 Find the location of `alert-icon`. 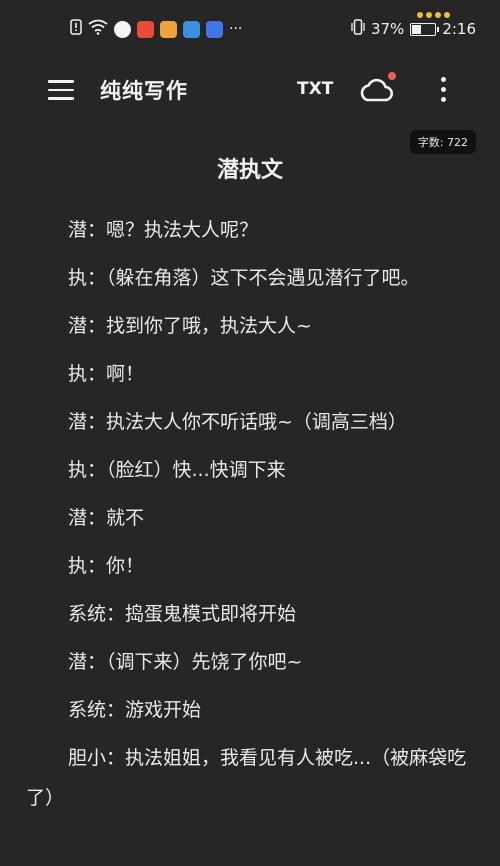

alert-icon is located at coordinates (76, 29).